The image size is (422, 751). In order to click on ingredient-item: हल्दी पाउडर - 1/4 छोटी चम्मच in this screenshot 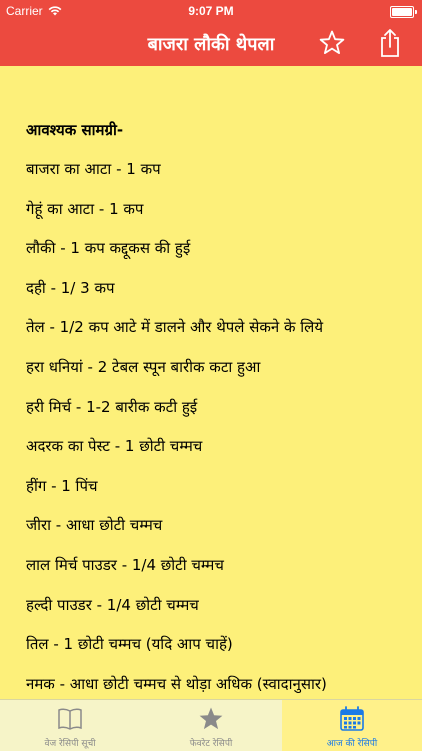, I will do `click(112, 604)`.